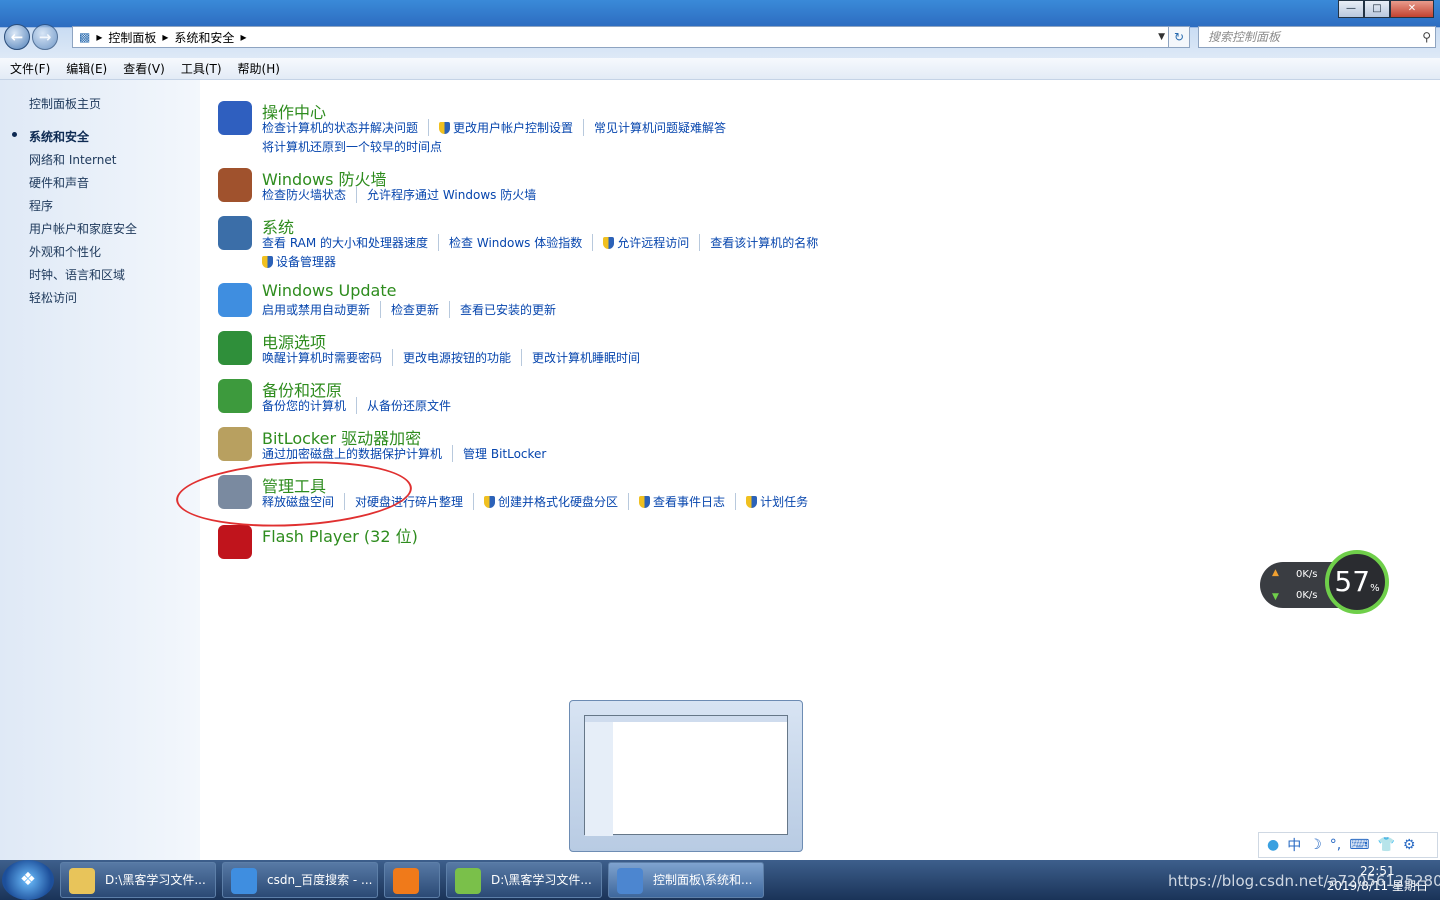 The image size is (1440, 900). I want to click on battery-icon, so click(235, 348).